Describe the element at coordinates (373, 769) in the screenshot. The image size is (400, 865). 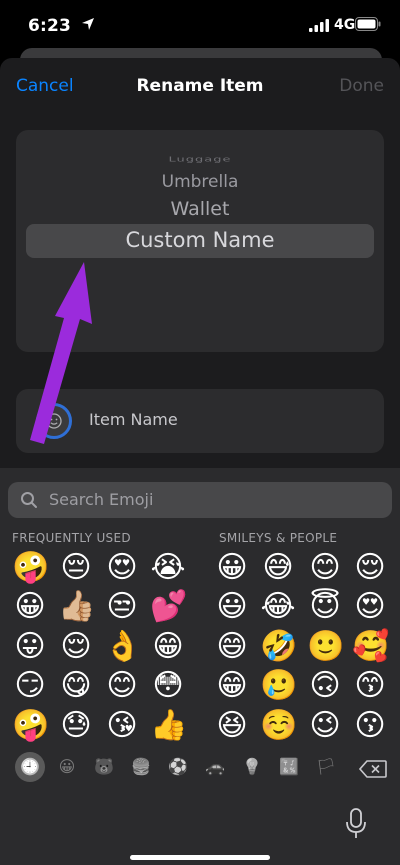
I see `delete-key-icon` at that location.